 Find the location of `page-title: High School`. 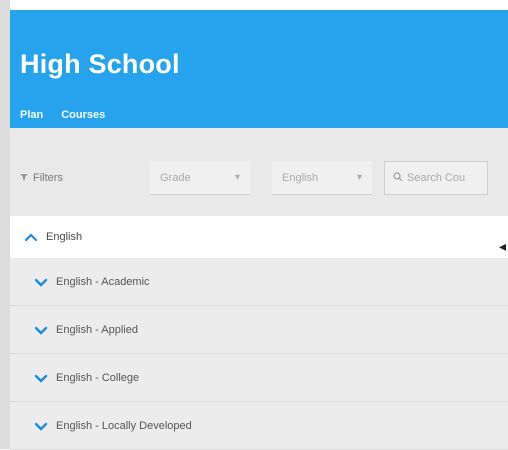

page-title: High School is located at coordinates (100, 64).